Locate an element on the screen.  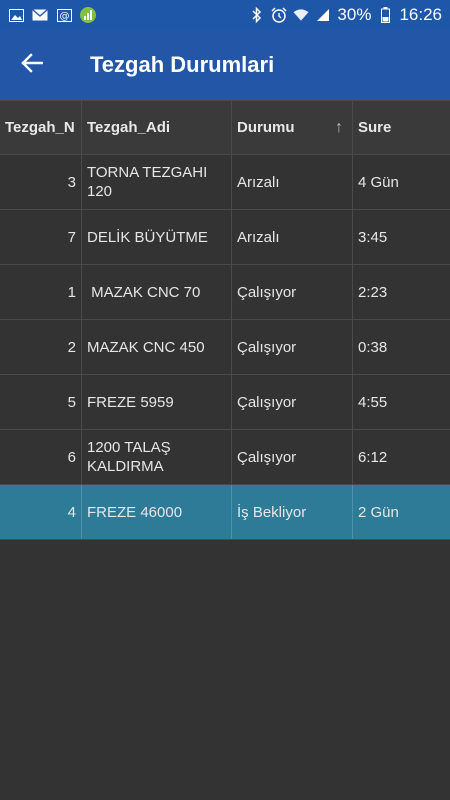
battery-percent: 30% is located at coordinates (354, 14).